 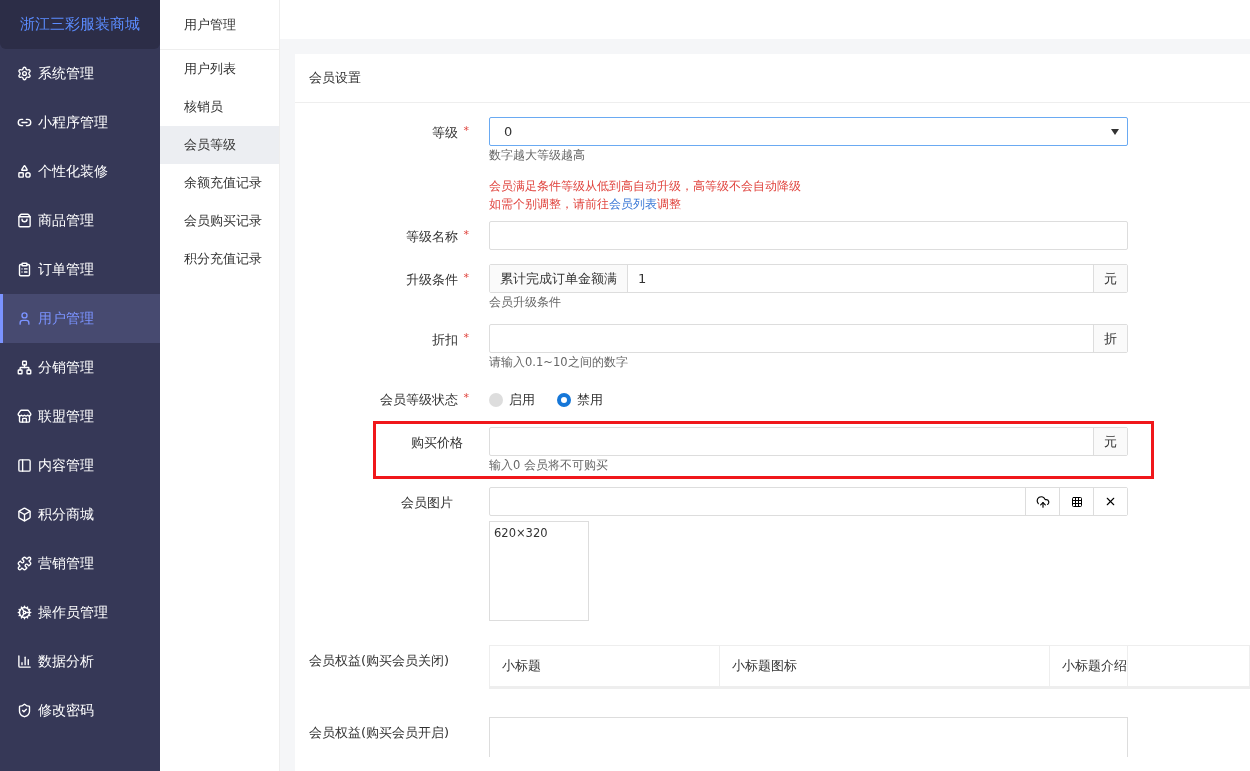 What do you see at coordinates (219, 145) in the screenshot?
I see `submenu-item: 会员等级` at bounding box center [219, 145].